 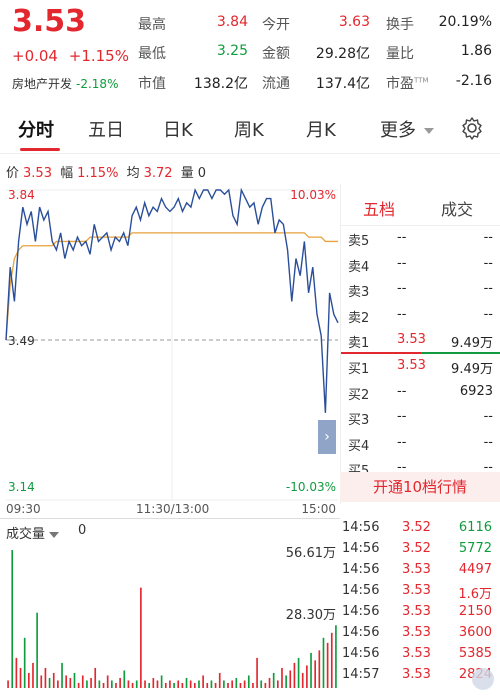 What do you see at coordinates (40, 149) in the screenshot?
I see `active-tab-indicator` at bounding box center [40, 149].